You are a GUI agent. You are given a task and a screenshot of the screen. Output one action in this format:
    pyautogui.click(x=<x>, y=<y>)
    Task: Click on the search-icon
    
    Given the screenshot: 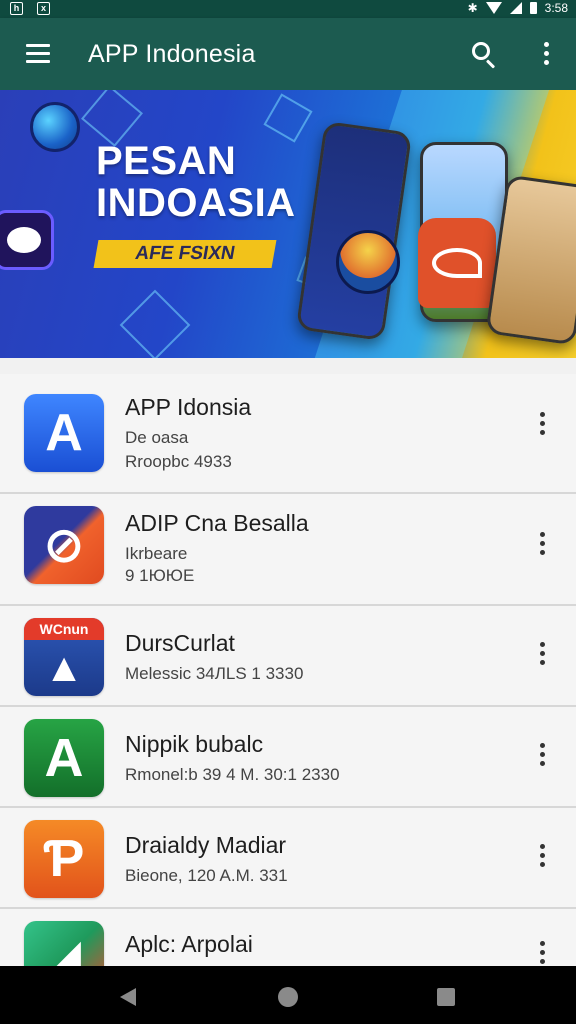 What is the action you would take?
    pyautogui.click(x=485, y=55)
    